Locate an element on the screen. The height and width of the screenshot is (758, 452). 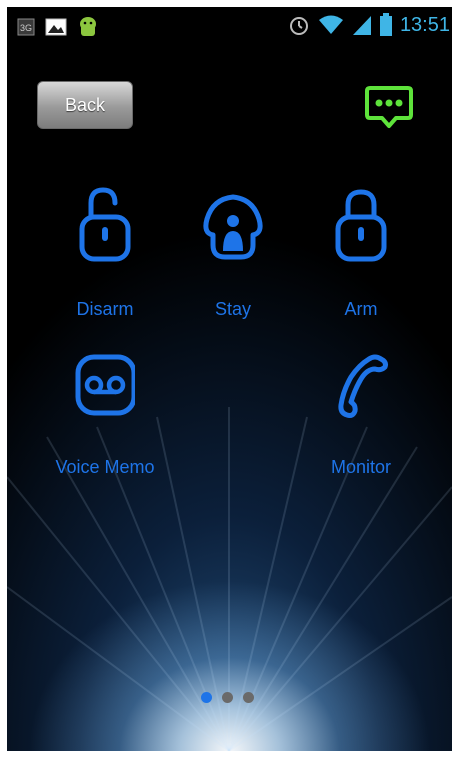
disarm-button: Disarm is located at coordinates (105, 265).